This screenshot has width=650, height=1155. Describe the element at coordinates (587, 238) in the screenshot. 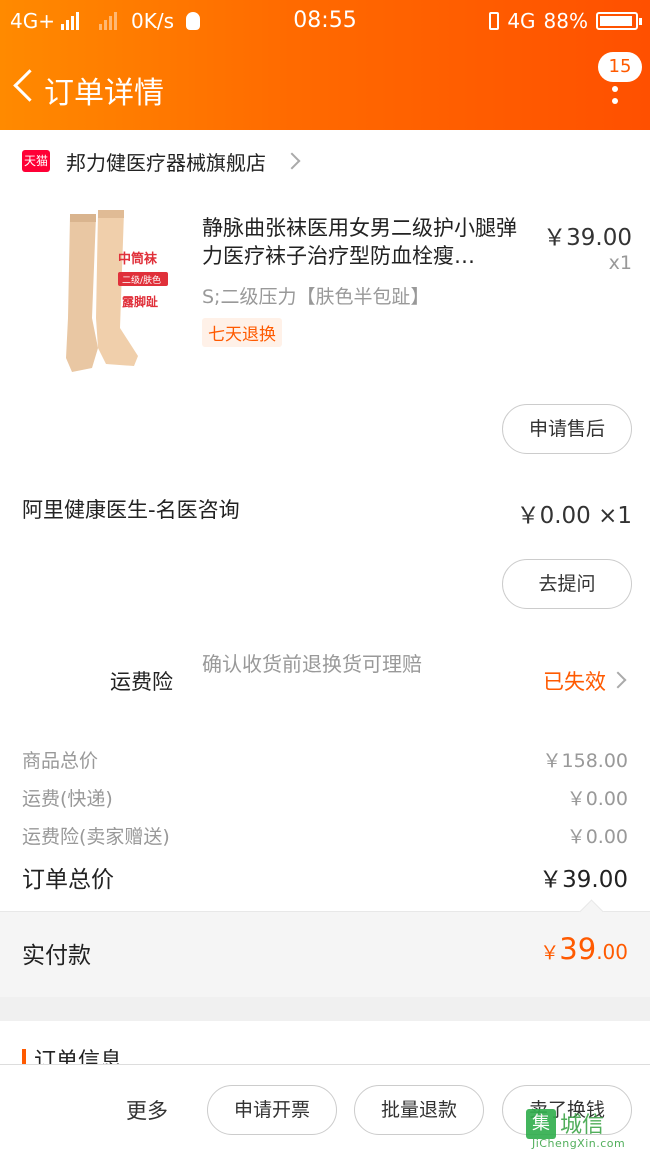

I see `product-price: ￥39.00` at that location.